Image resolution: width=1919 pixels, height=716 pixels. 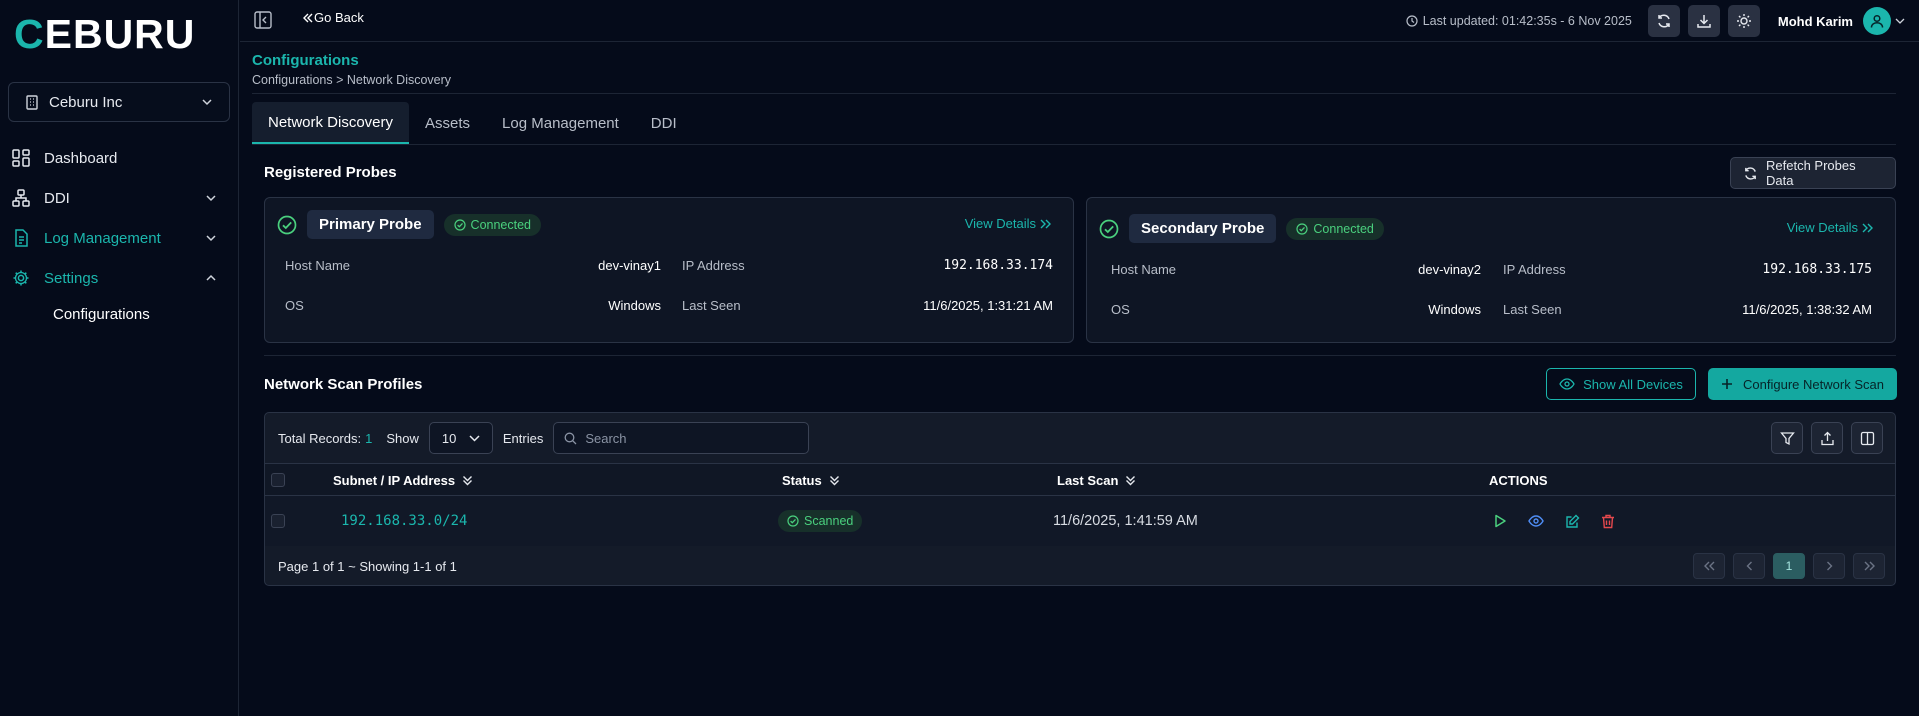 I want to click on go-back-link: Go Back, so click(x=333, y=17).